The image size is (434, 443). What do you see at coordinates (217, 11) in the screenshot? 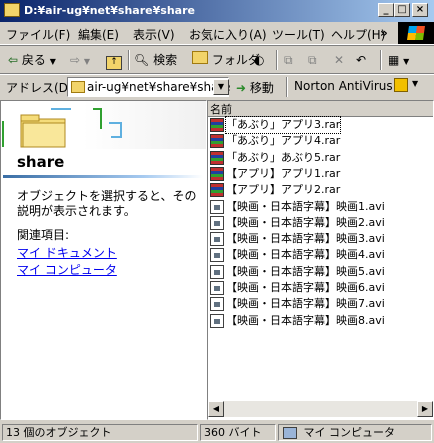
I see `title-bar: D:¥air-ug¥net¥share¥share _ □ ×` at bounding box center [217, 11].